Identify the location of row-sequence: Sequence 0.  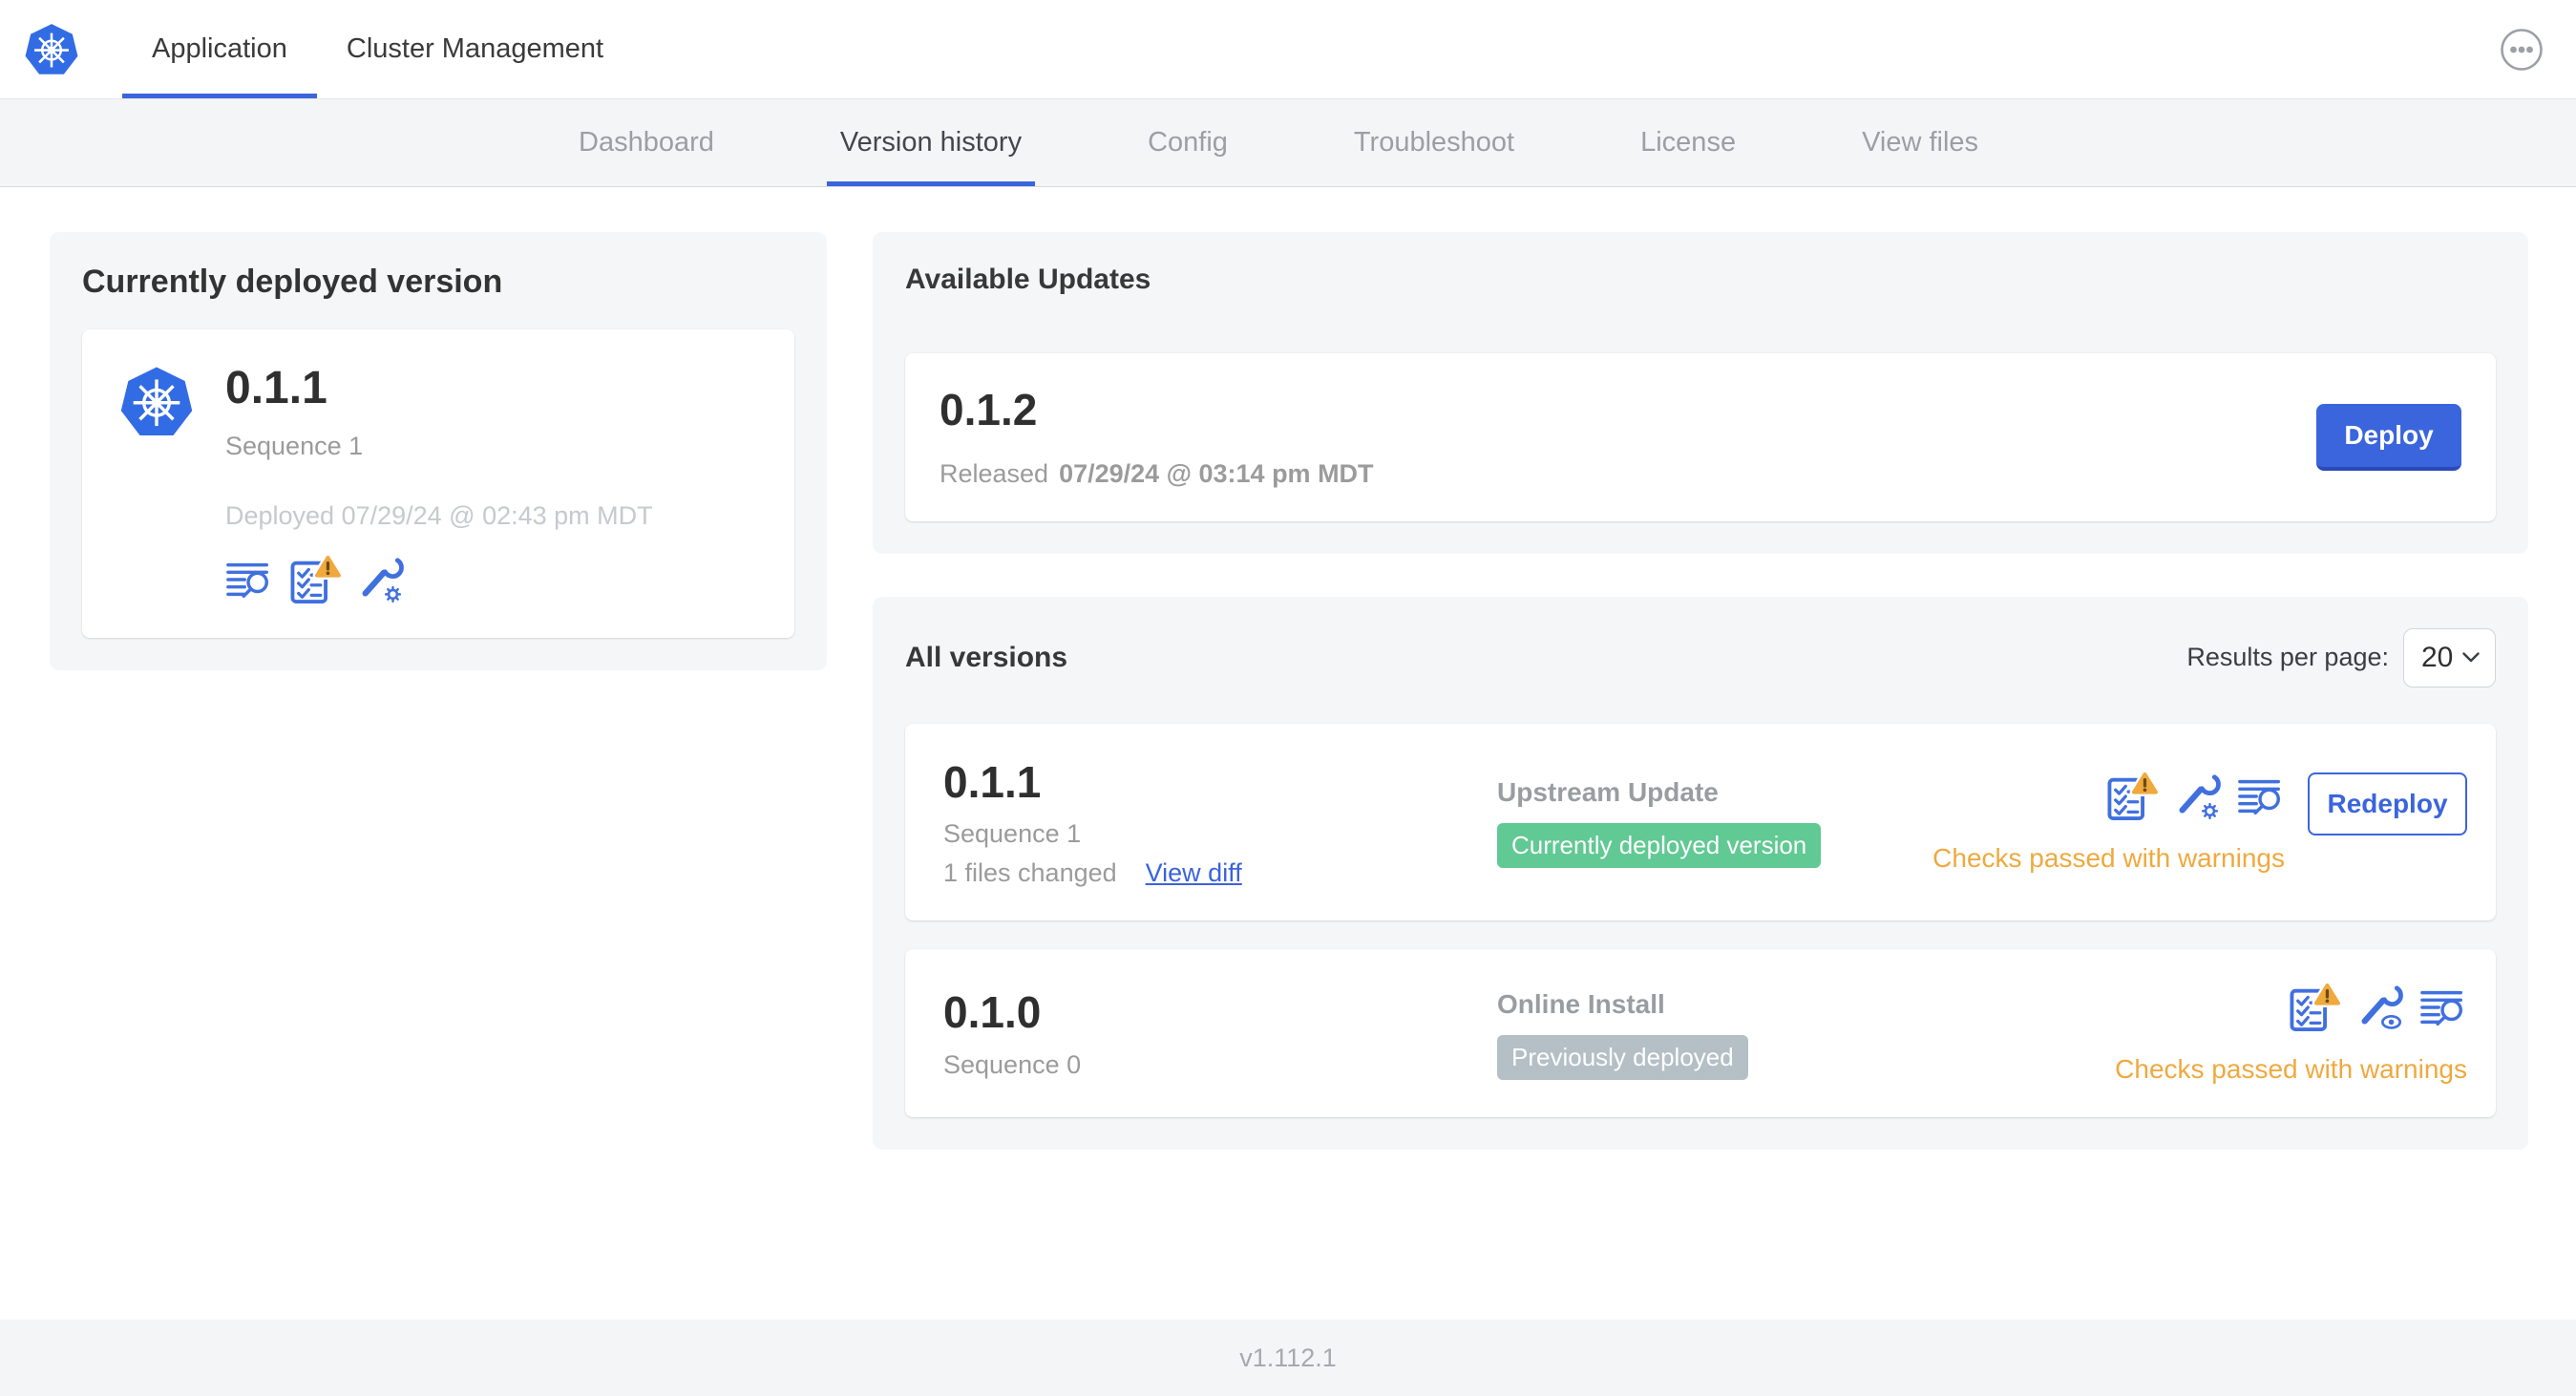
(1012, 1064).